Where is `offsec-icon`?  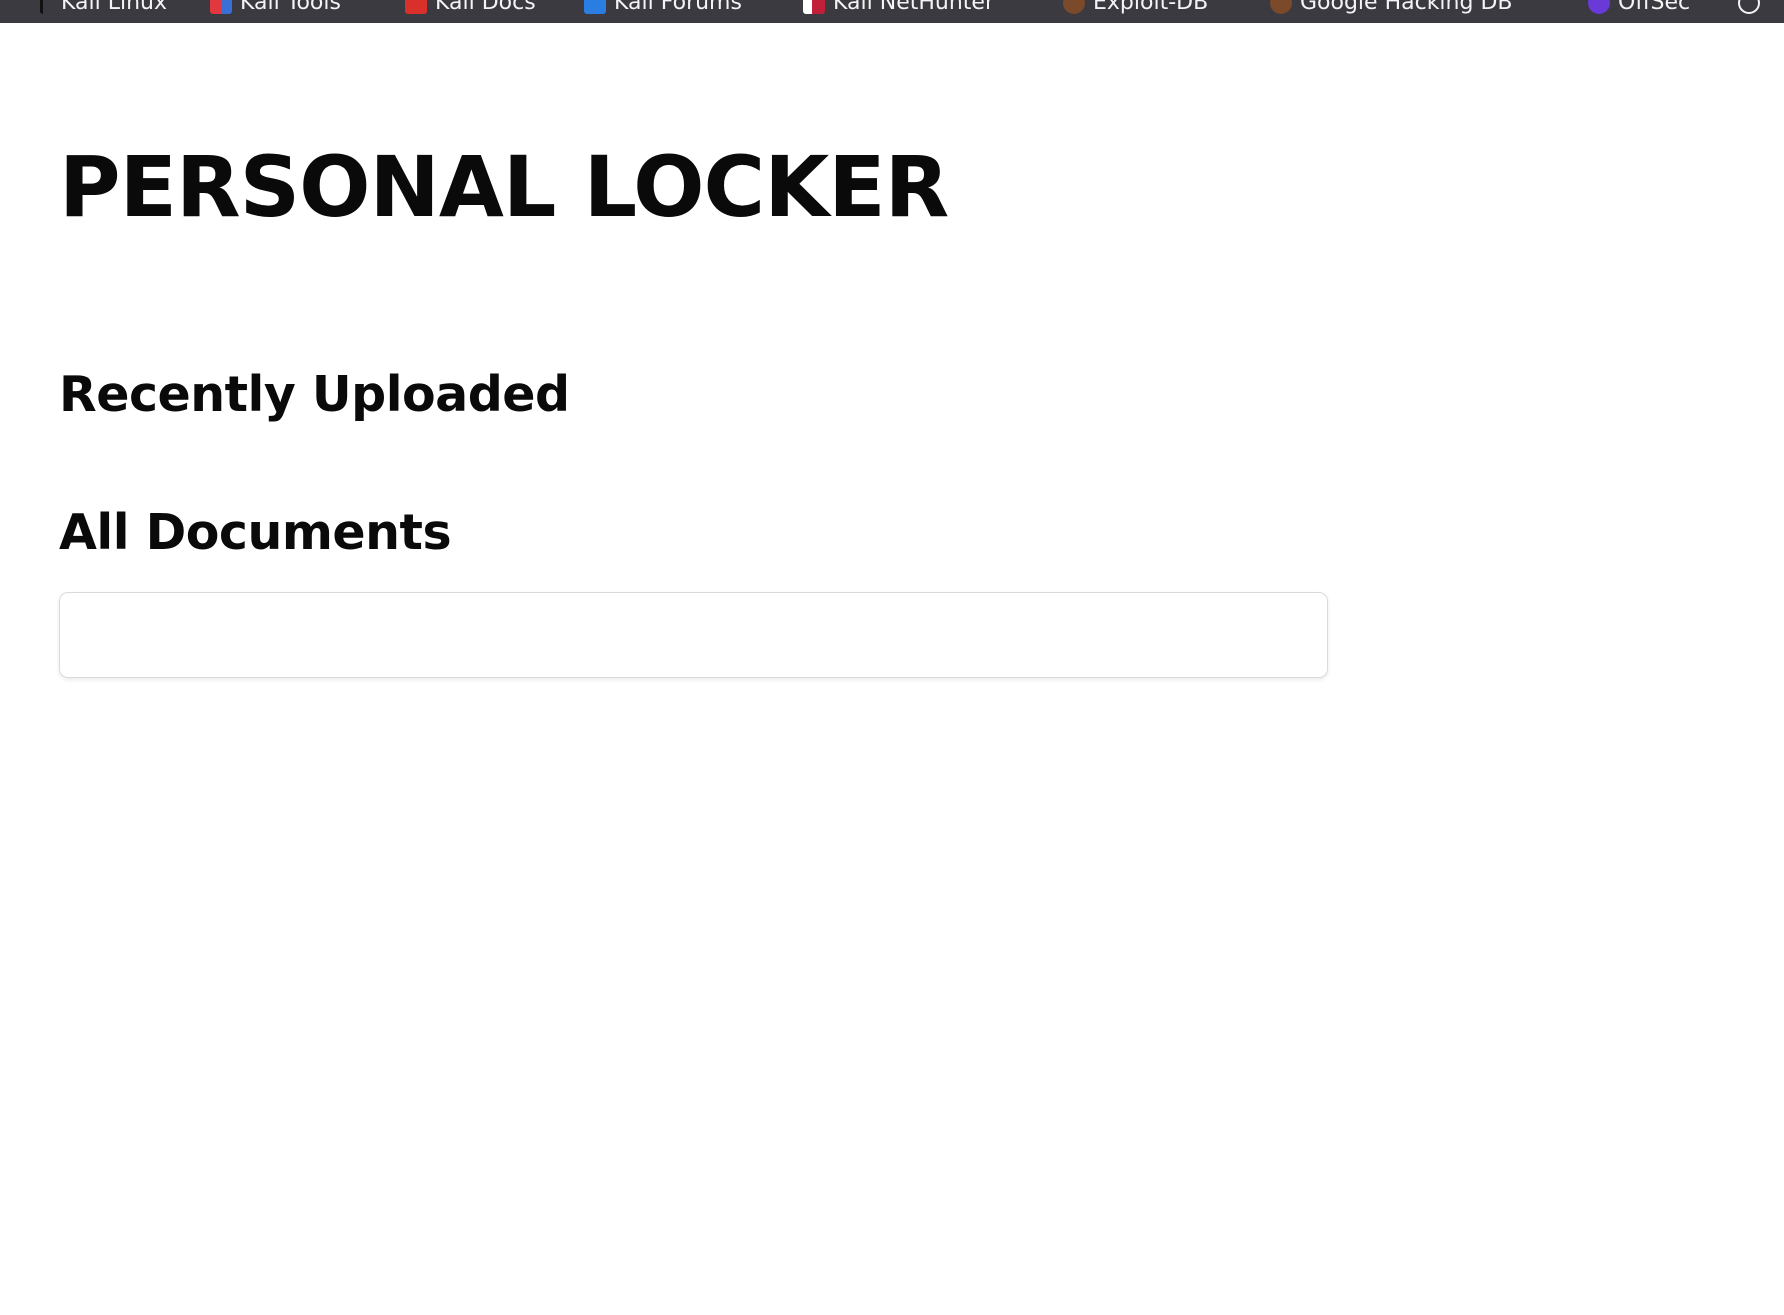
offsec-icon is located at coordinates (1599, 7).